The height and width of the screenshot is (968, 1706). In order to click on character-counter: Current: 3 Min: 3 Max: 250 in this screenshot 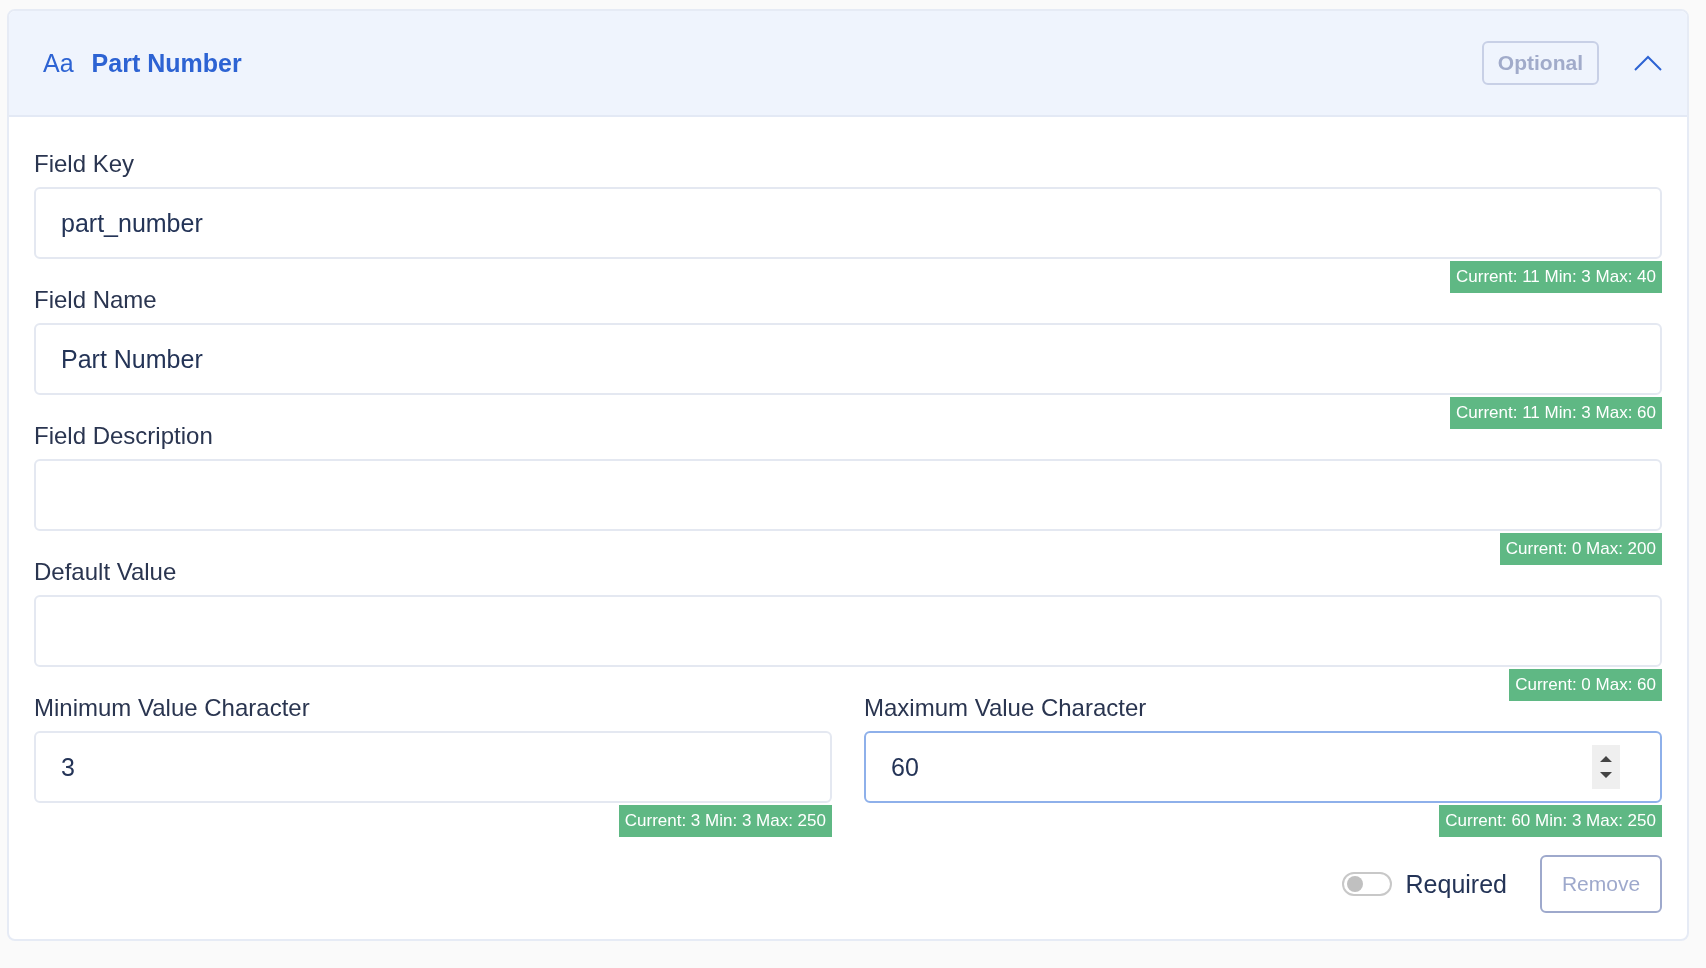, I will do `click(725, 821)`.